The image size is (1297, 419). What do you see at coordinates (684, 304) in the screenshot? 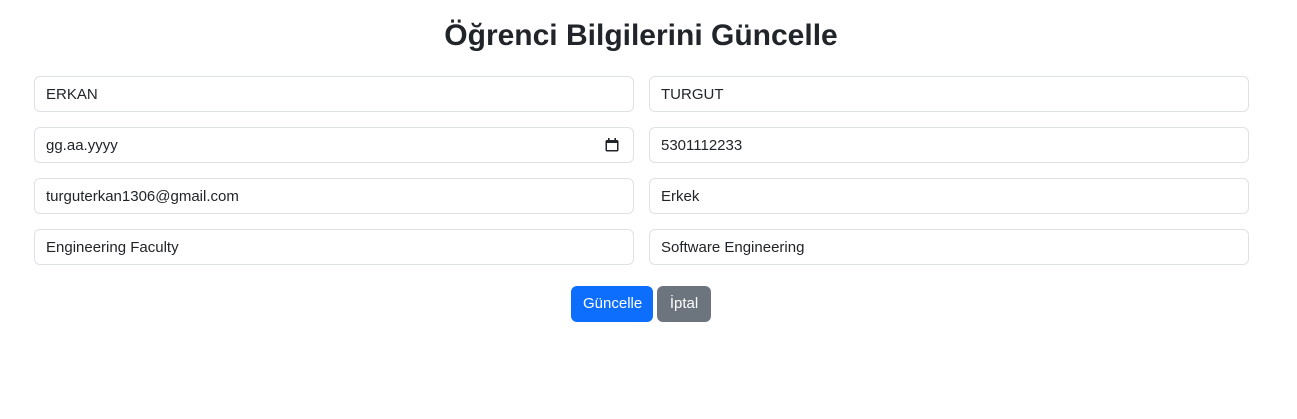
I see `cancel-button: İptal` at bounding box center [684, 304].